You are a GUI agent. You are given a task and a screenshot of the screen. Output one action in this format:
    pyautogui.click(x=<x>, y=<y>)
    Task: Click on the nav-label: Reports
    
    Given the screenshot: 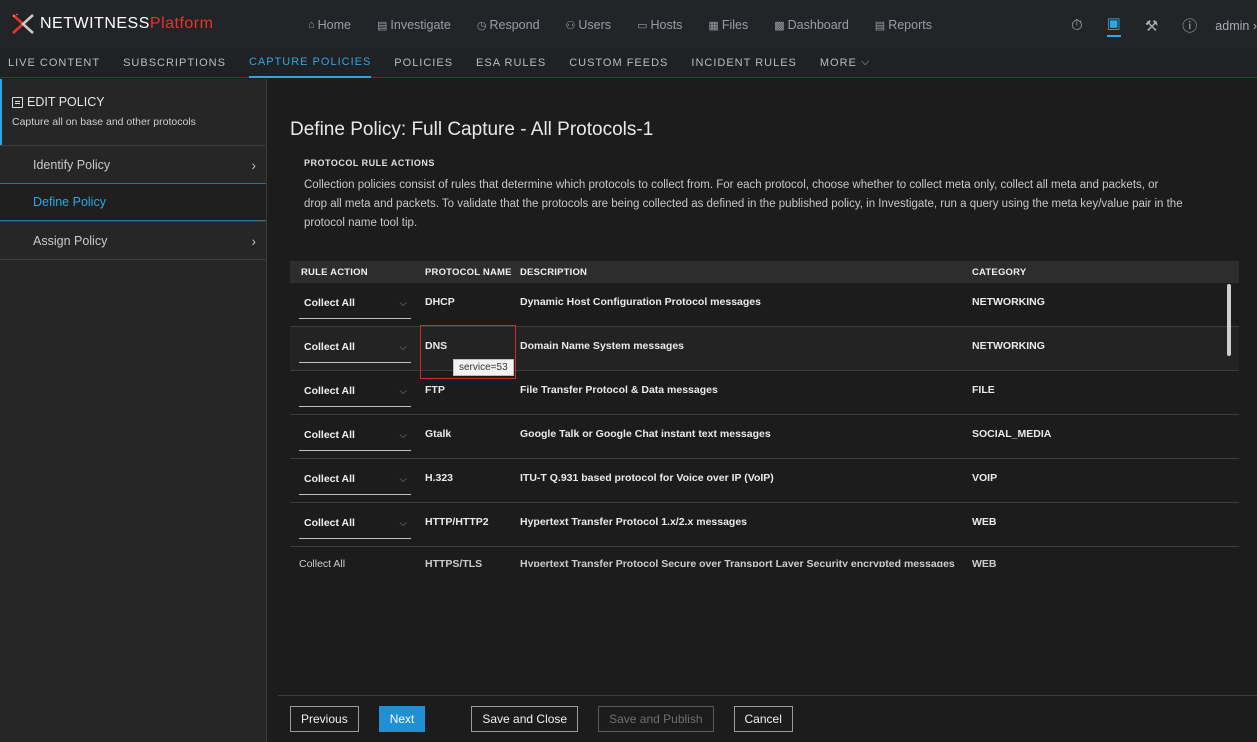 What is the action you would take?
    pyautogui.click(x=910, y=25)
    